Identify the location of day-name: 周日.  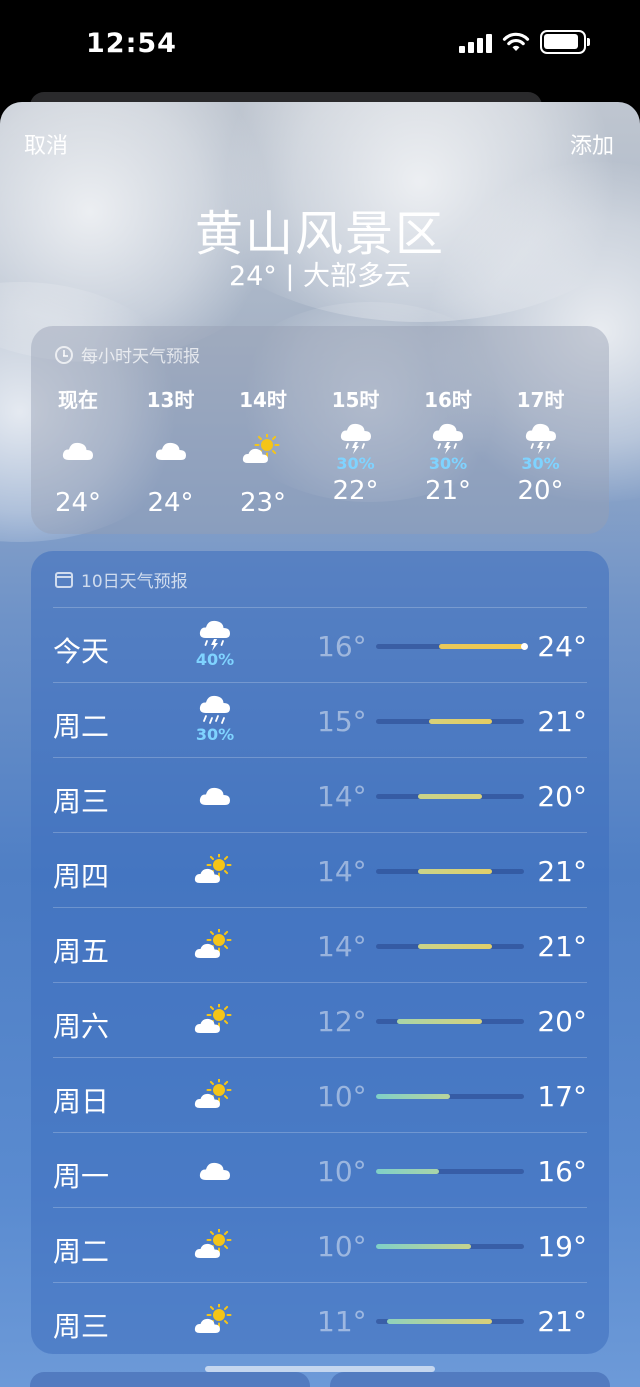
(81, 1101).